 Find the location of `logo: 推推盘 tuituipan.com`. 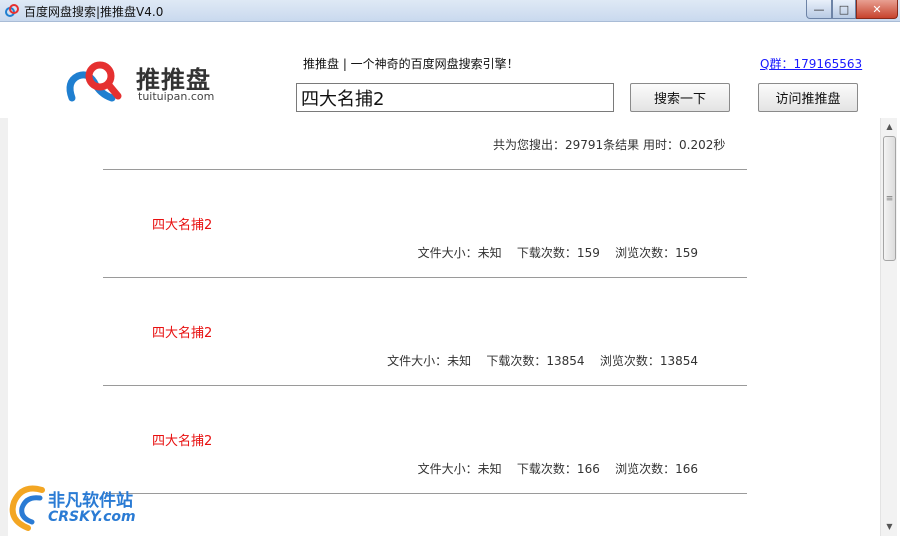

logo: 推推盘 tuituipan.com is located at coordinates (139, 82).